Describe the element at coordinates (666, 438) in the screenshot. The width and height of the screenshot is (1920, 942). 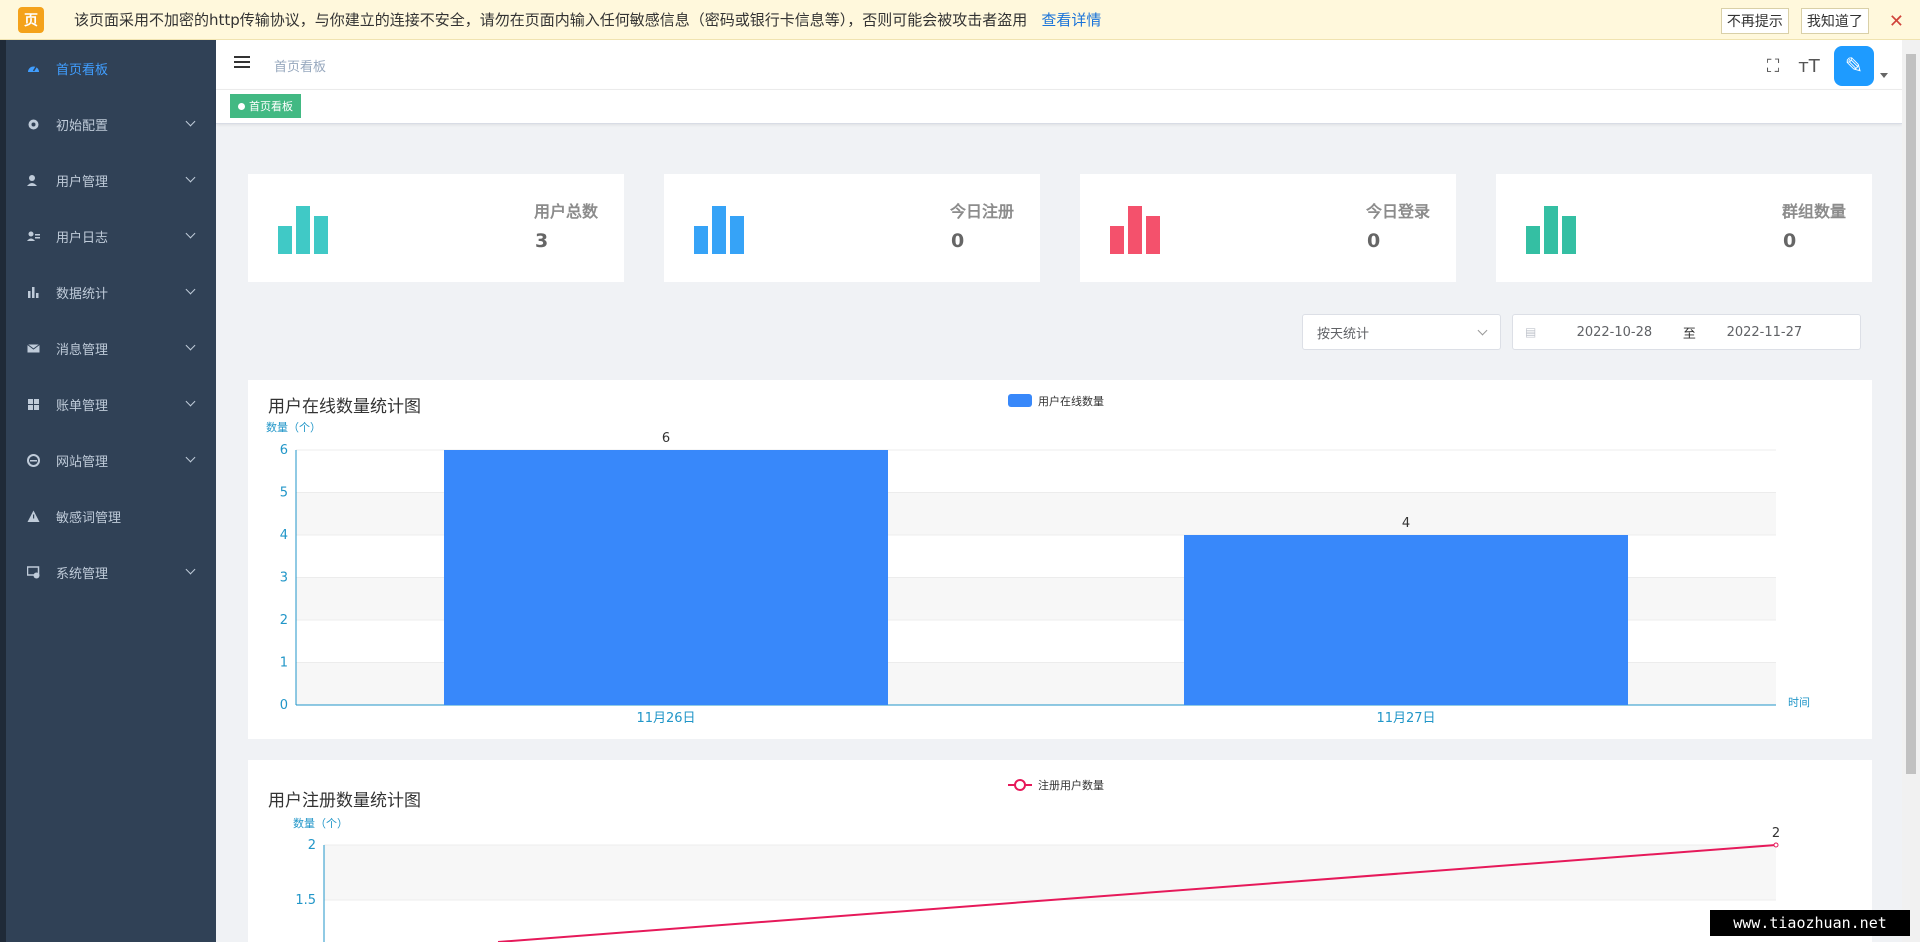
I see `bar-value-label: 6` at that location.